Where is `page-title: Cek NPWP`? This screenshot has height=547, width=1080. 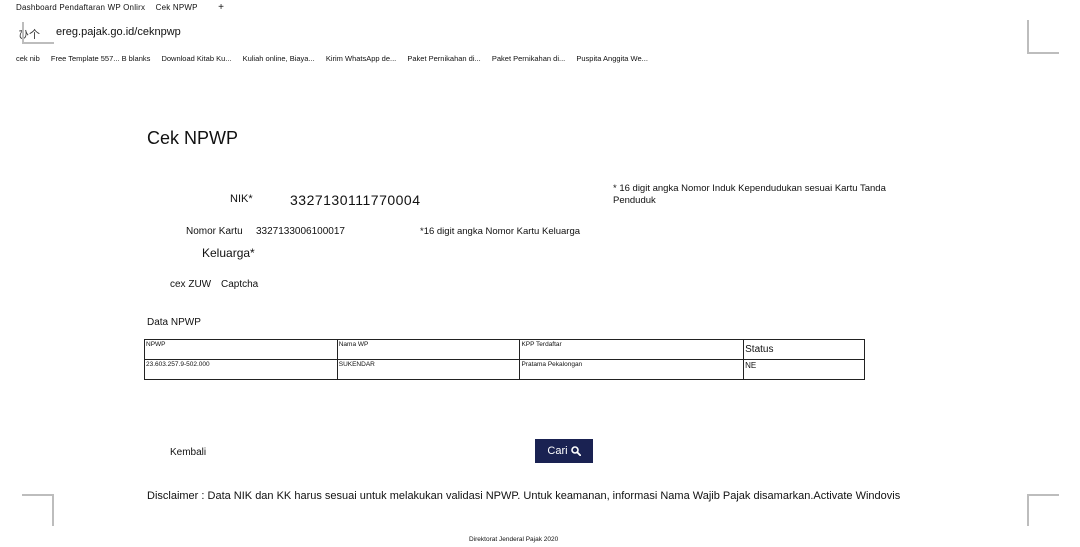
page-title: Cek NPWP is located at coordinates (193, 138).